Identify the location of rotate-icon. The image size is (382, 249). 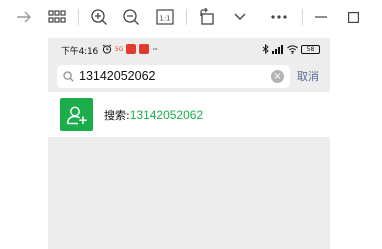
(207, 17).